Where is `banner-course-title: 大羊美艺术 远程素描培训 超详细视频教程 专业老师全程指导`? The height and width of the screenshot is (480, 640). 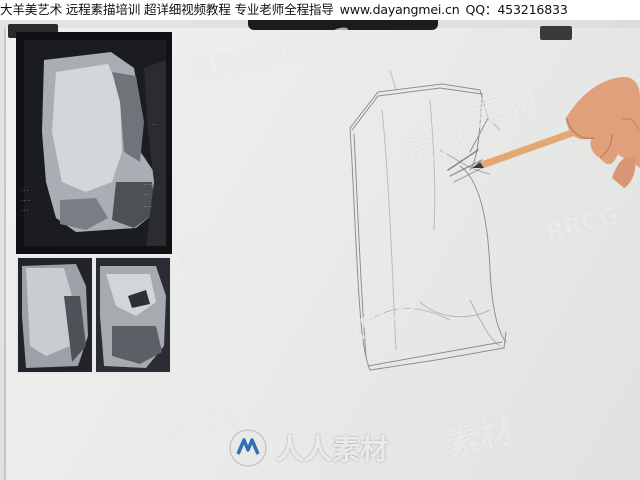
banner-course-title: 大羊美艺术 远程素描培训 超详细视频教程 专业老师全程指导 is located at coordinates (167, 9).